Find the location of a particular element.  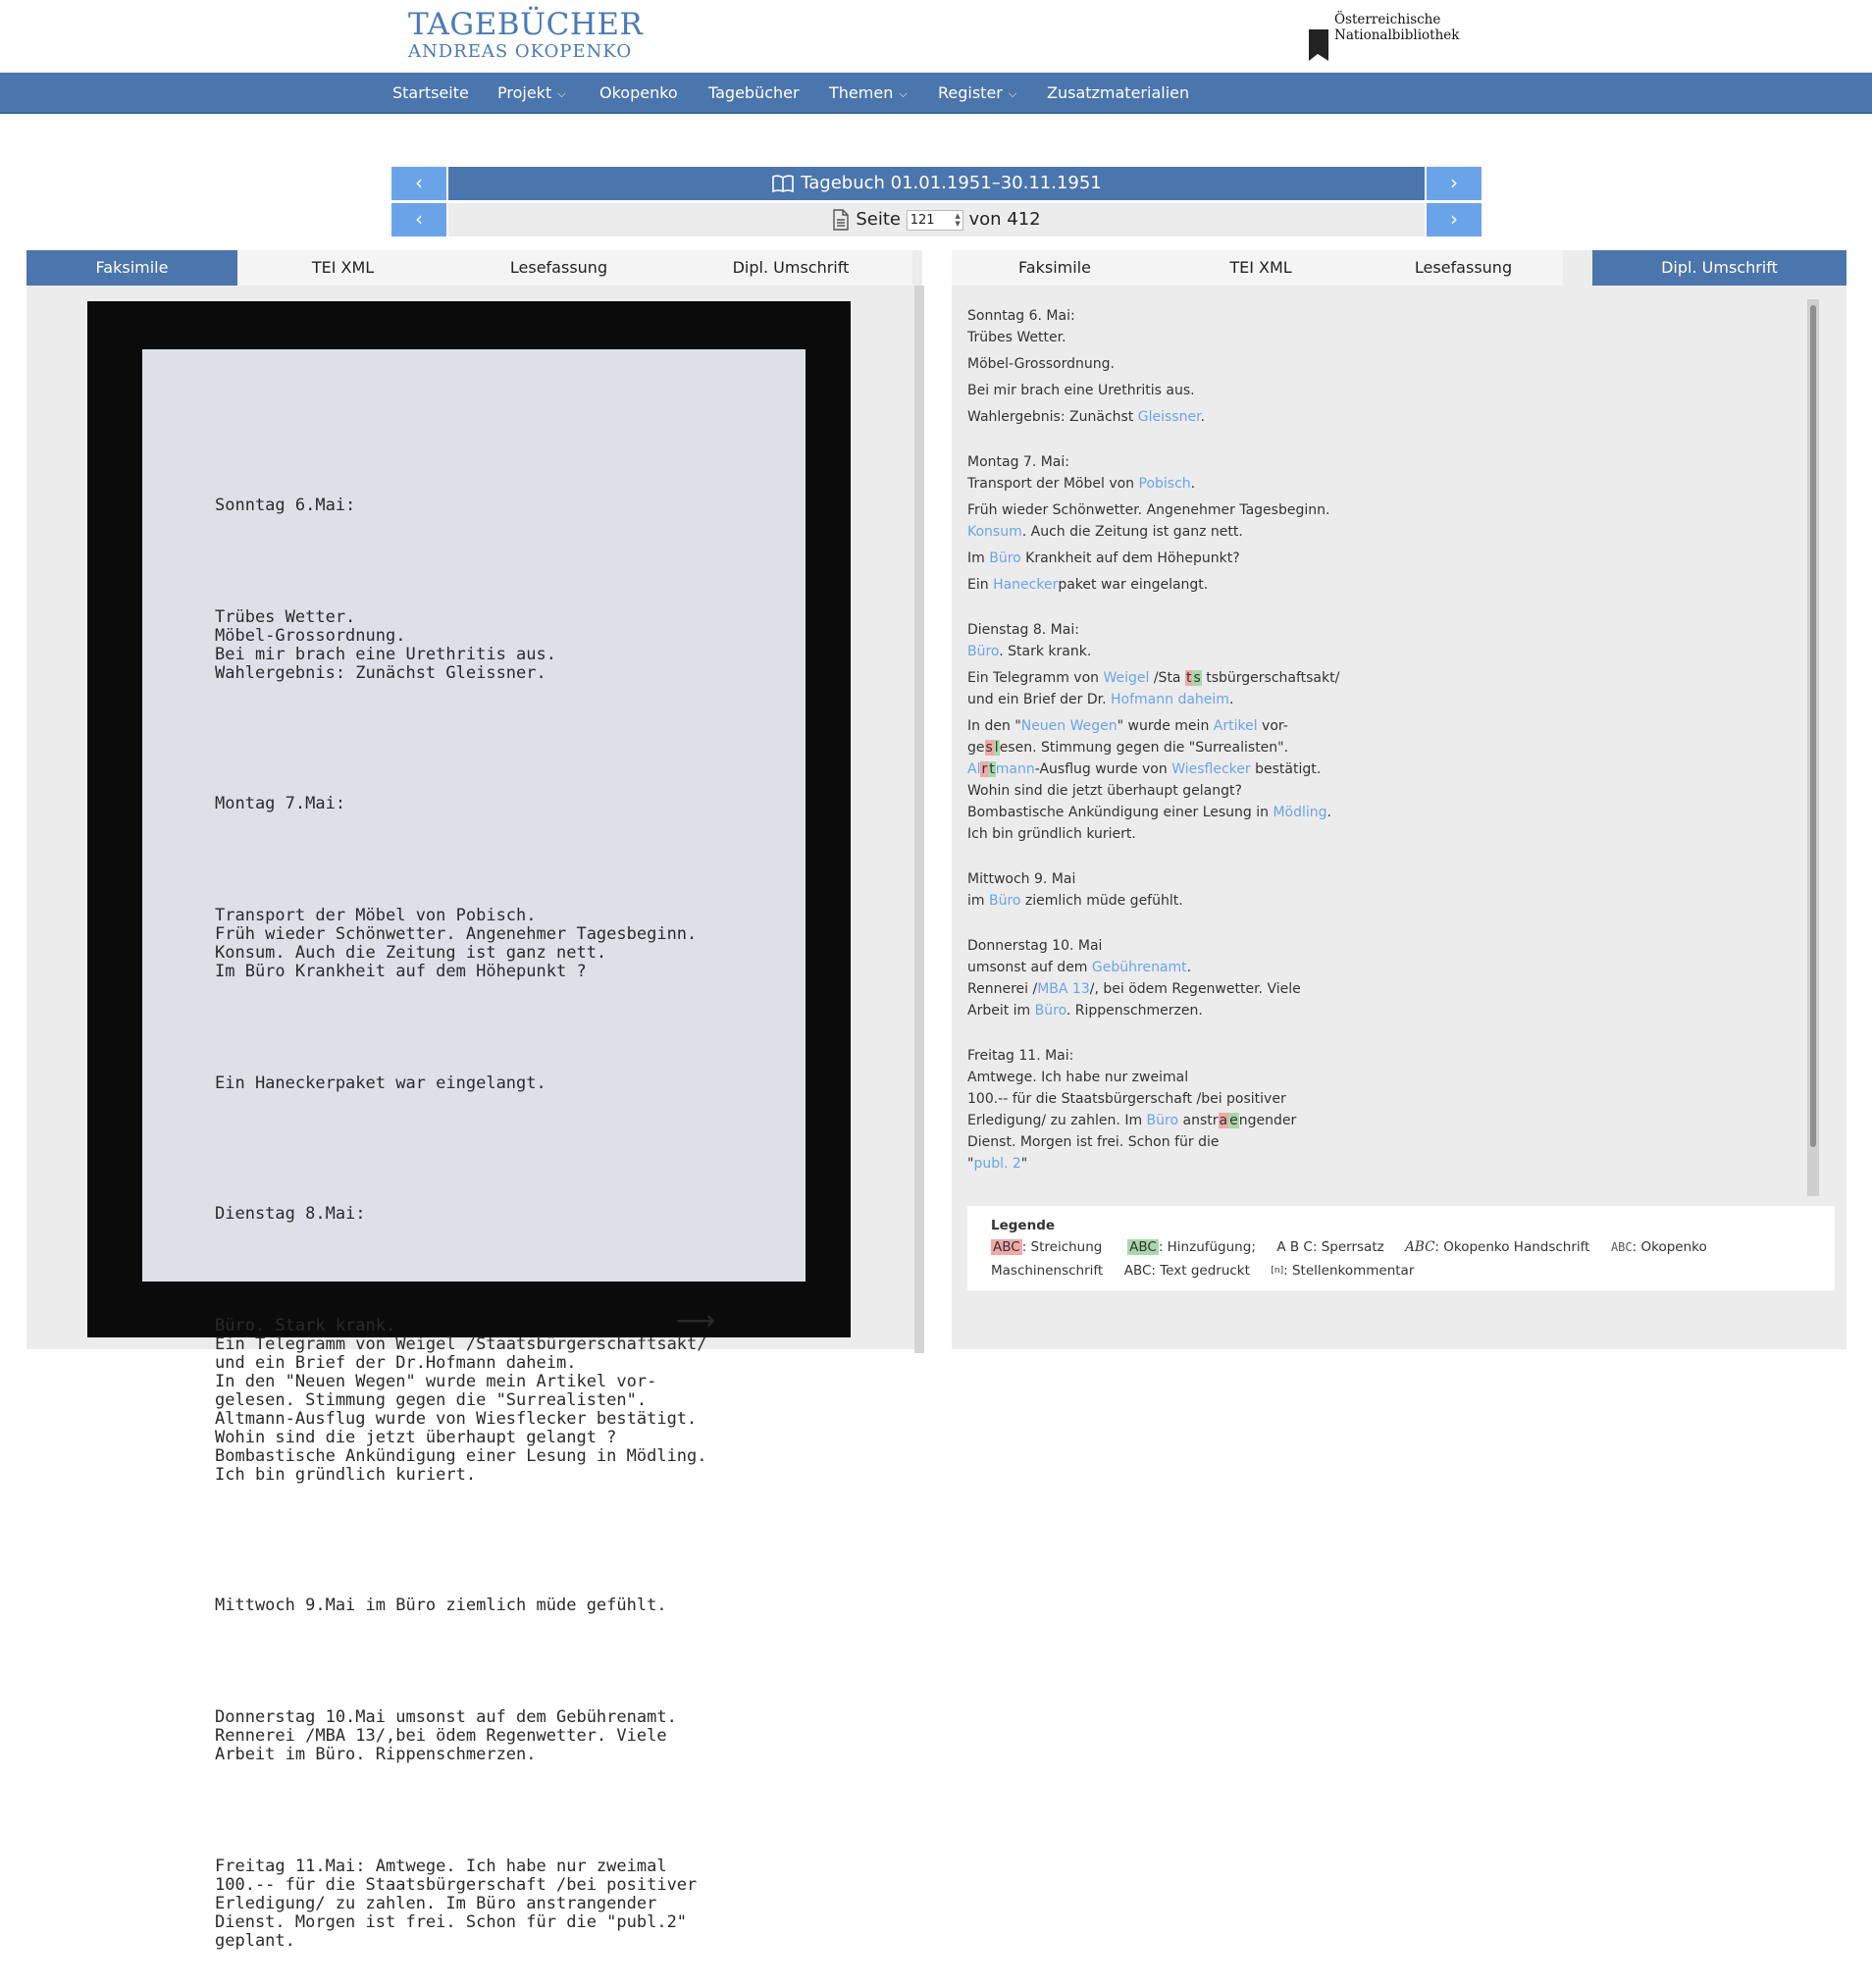

page-bar: Seite 121 ▲ ▼ von 412 is located at coordinates (936, 219).